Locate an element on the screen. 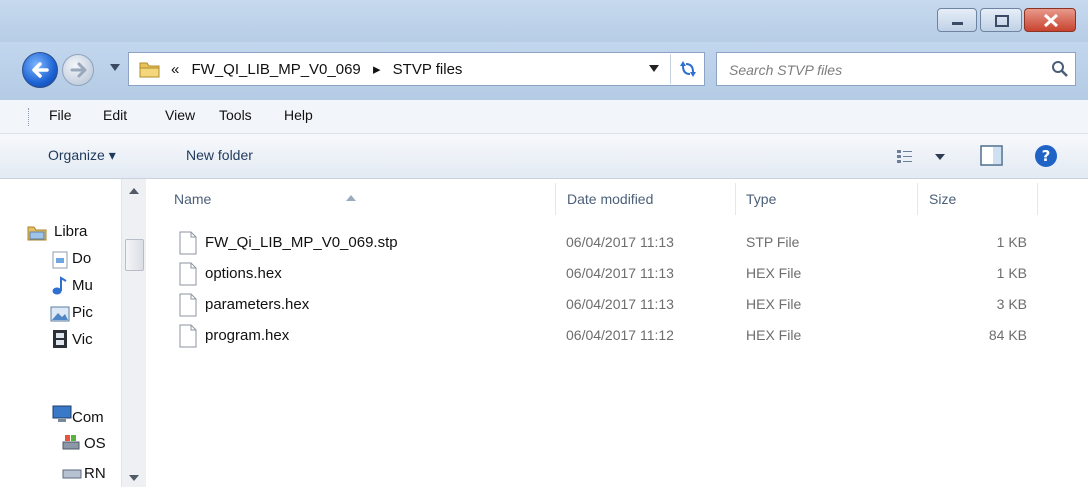 The height and width of the screenshot is (487, 1088). title-bar is located at coordinates (544, 21).